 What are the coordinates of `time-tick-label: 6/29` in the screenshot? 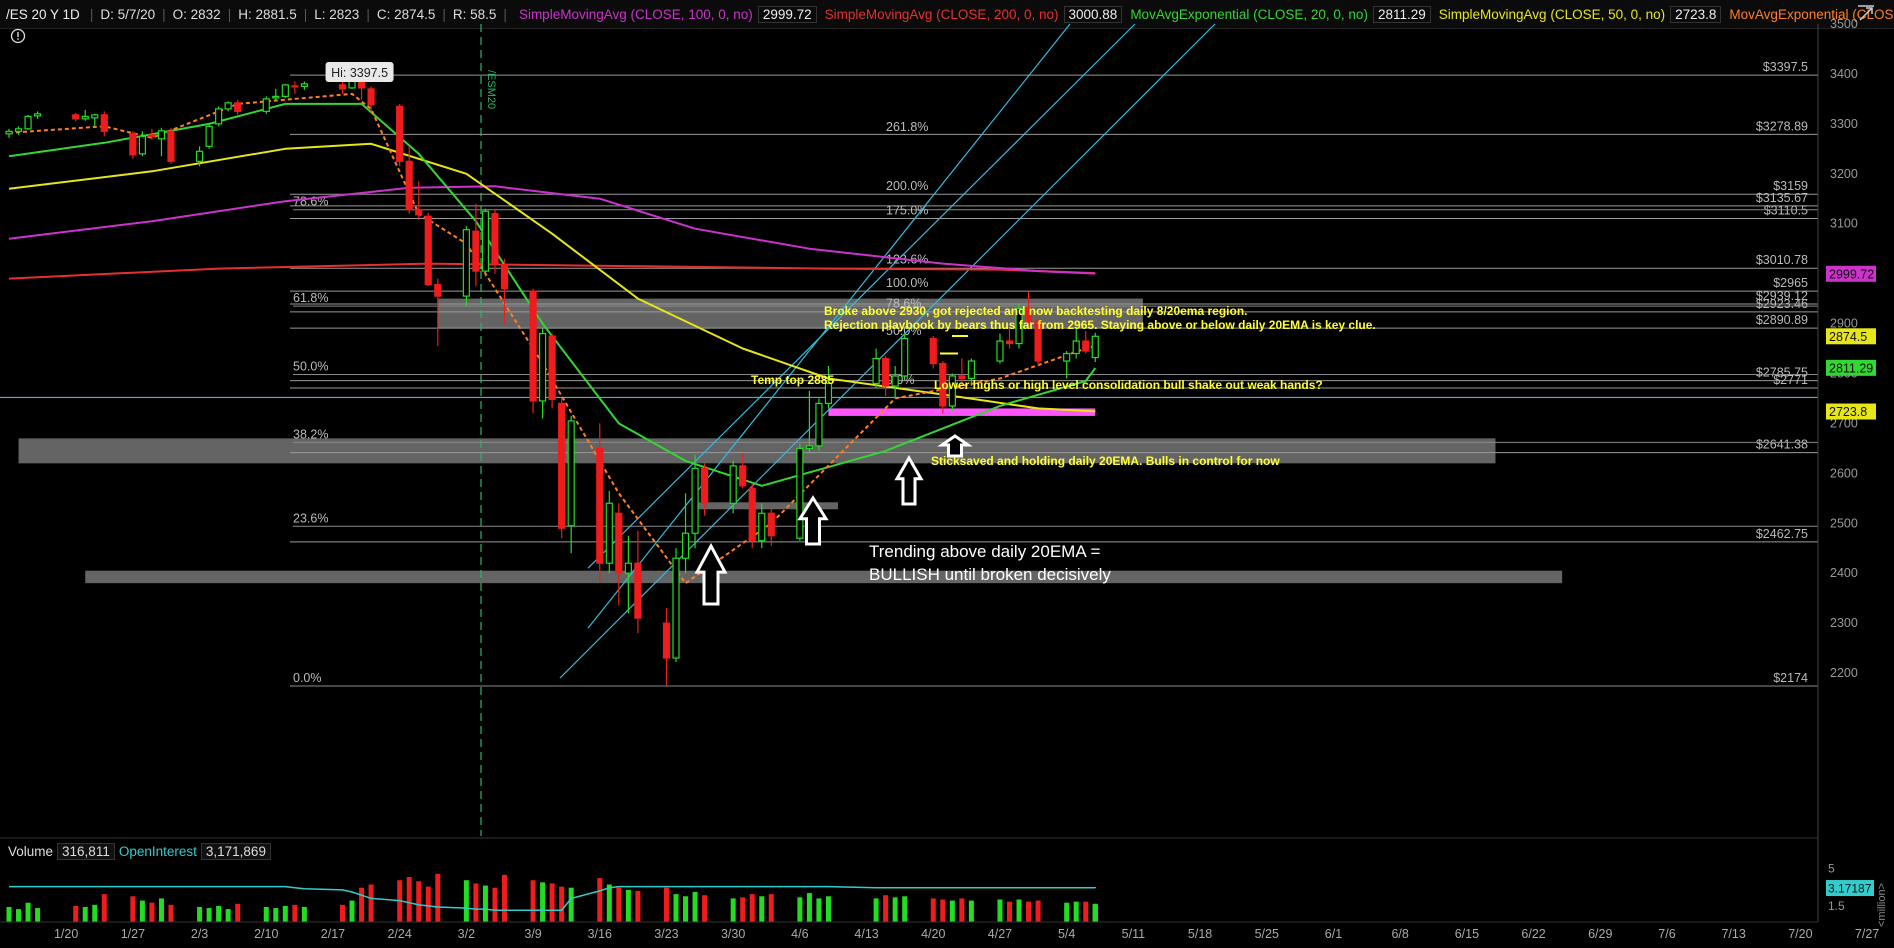 It's located at (1600, 934).